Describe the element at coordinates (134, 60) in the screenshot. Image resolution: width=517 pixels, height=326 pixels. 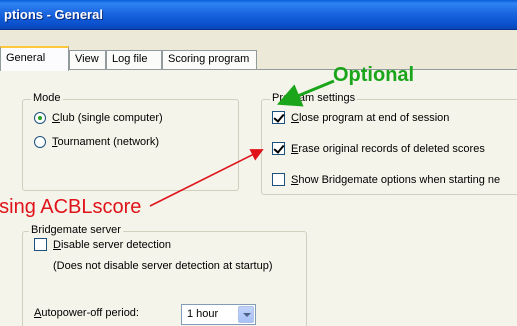
I see `tab-log-file: Log file` at that location.